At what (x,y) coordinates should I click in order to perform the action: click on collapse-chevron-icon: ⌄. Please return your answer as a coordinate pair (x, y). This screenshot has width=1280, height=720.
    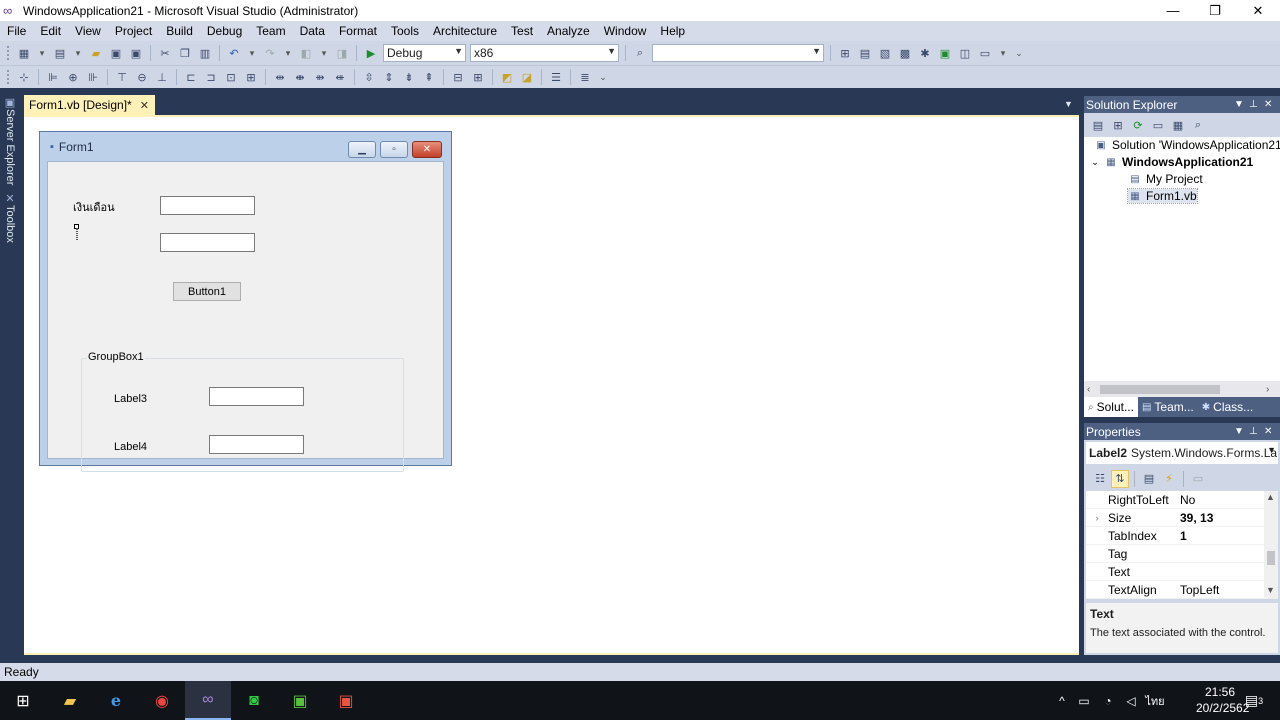
    Looking at the image, I should click on (1095, 162).